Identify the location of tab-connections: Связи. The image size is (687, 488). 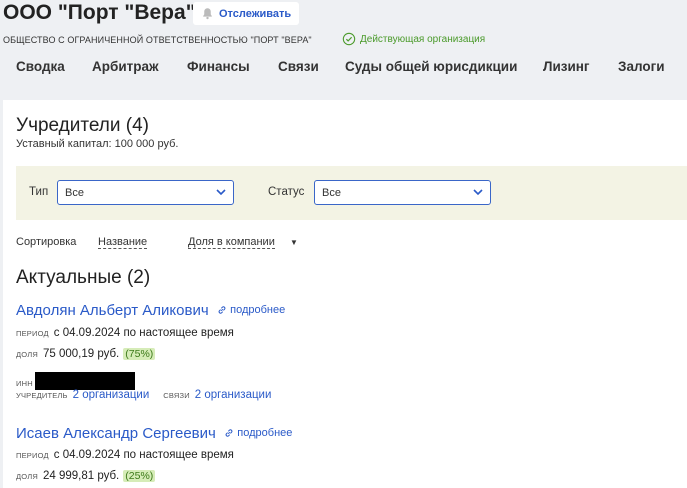
(298, 66).